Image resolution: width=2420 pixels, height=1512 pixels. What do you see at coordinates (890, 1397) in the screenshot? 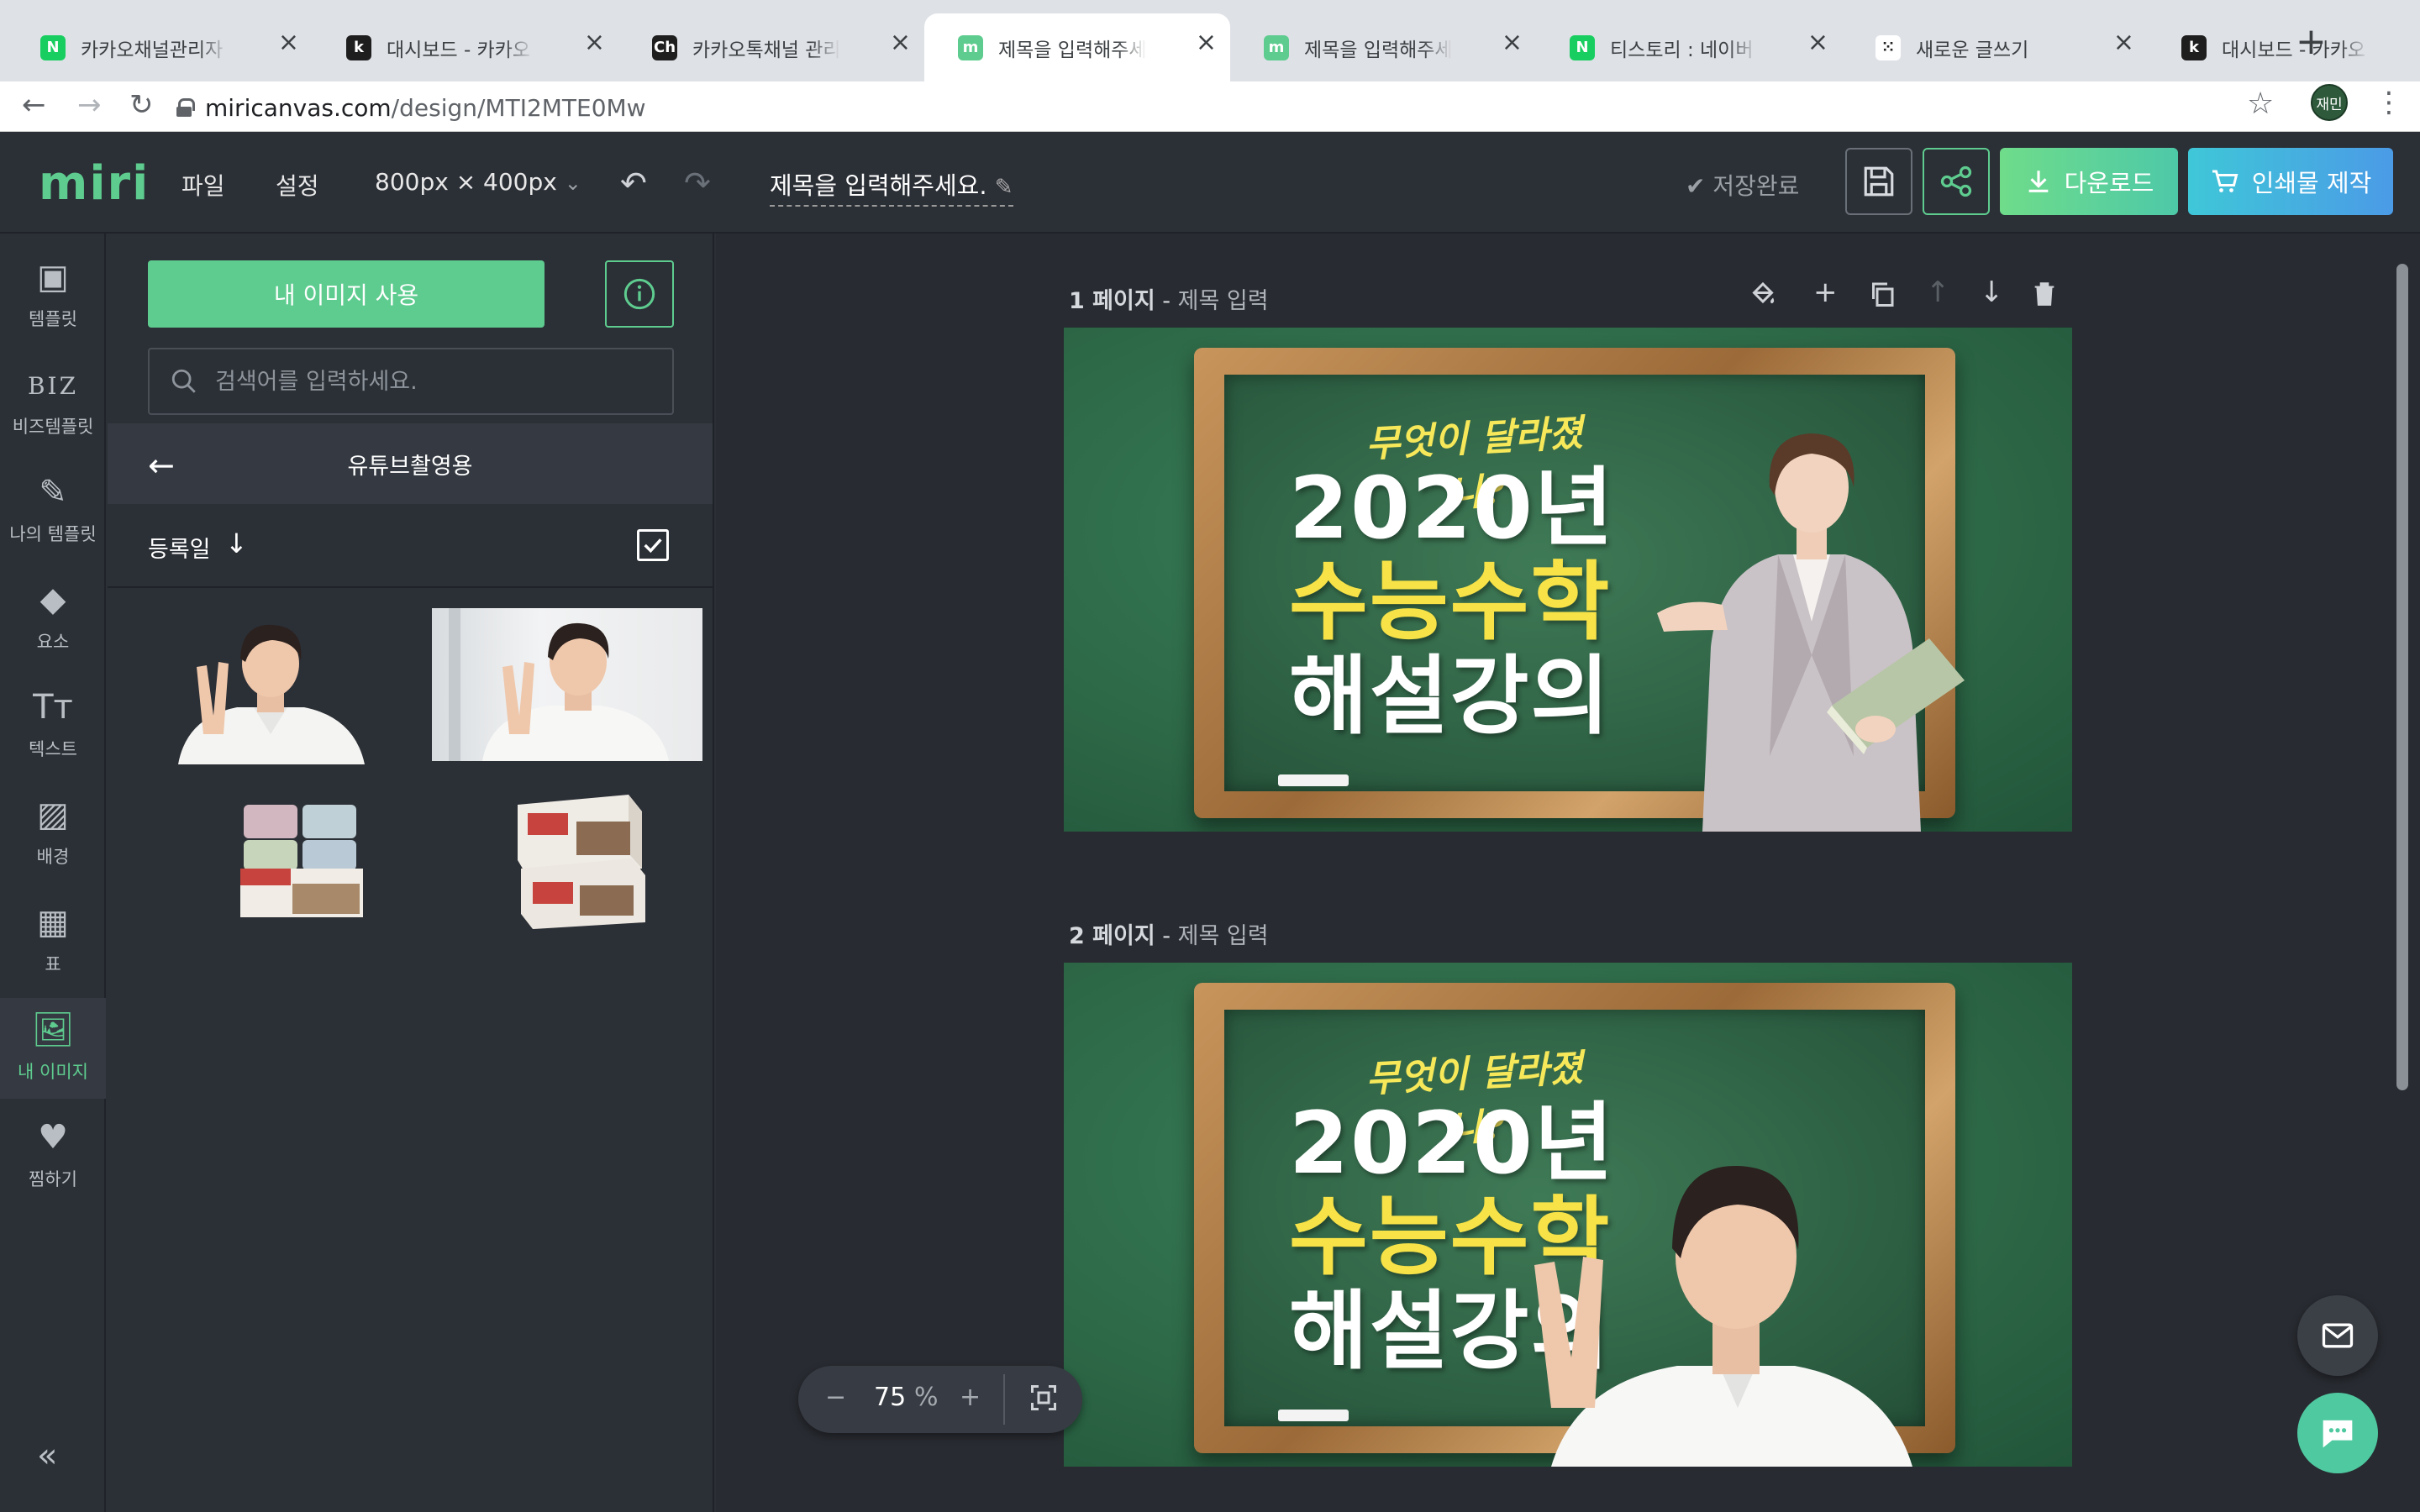
I see `zoom-value: 75` at bounding box center [890, 1397].